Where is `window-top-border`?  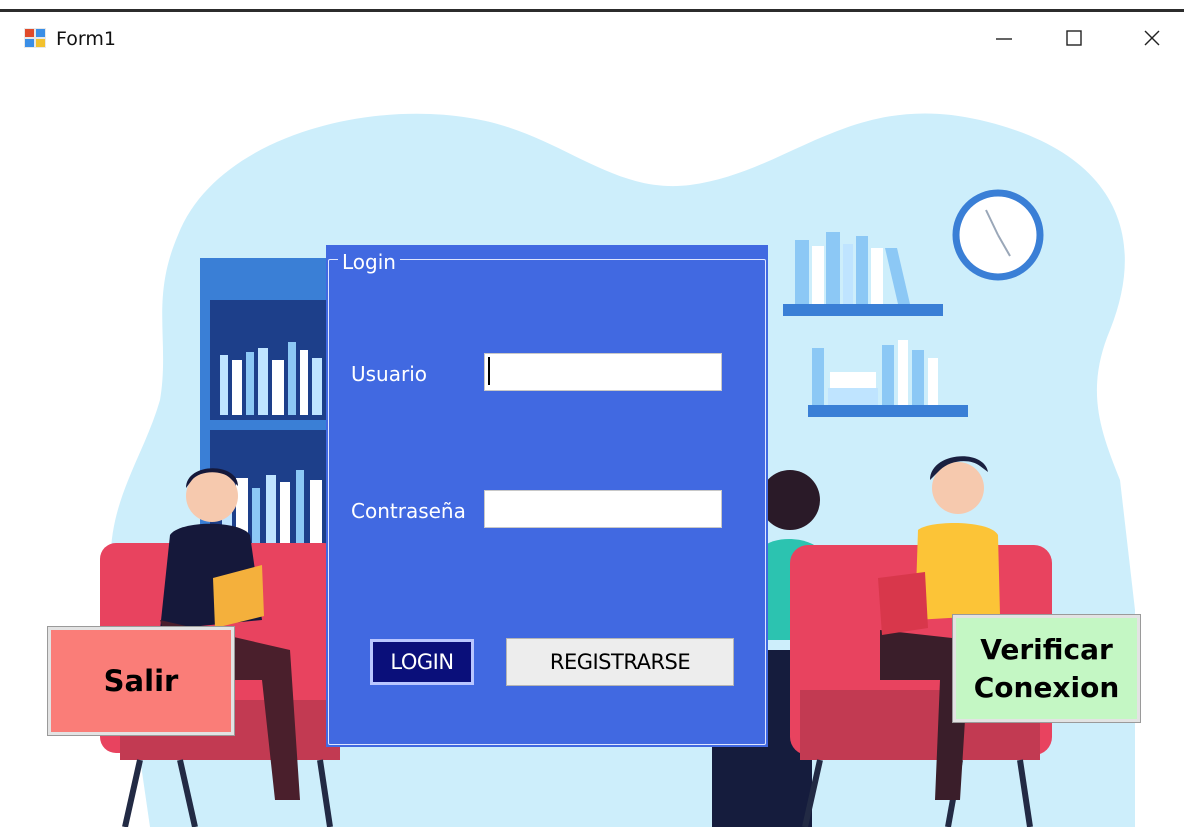
window-top-border is located at coordinates (592, 6).